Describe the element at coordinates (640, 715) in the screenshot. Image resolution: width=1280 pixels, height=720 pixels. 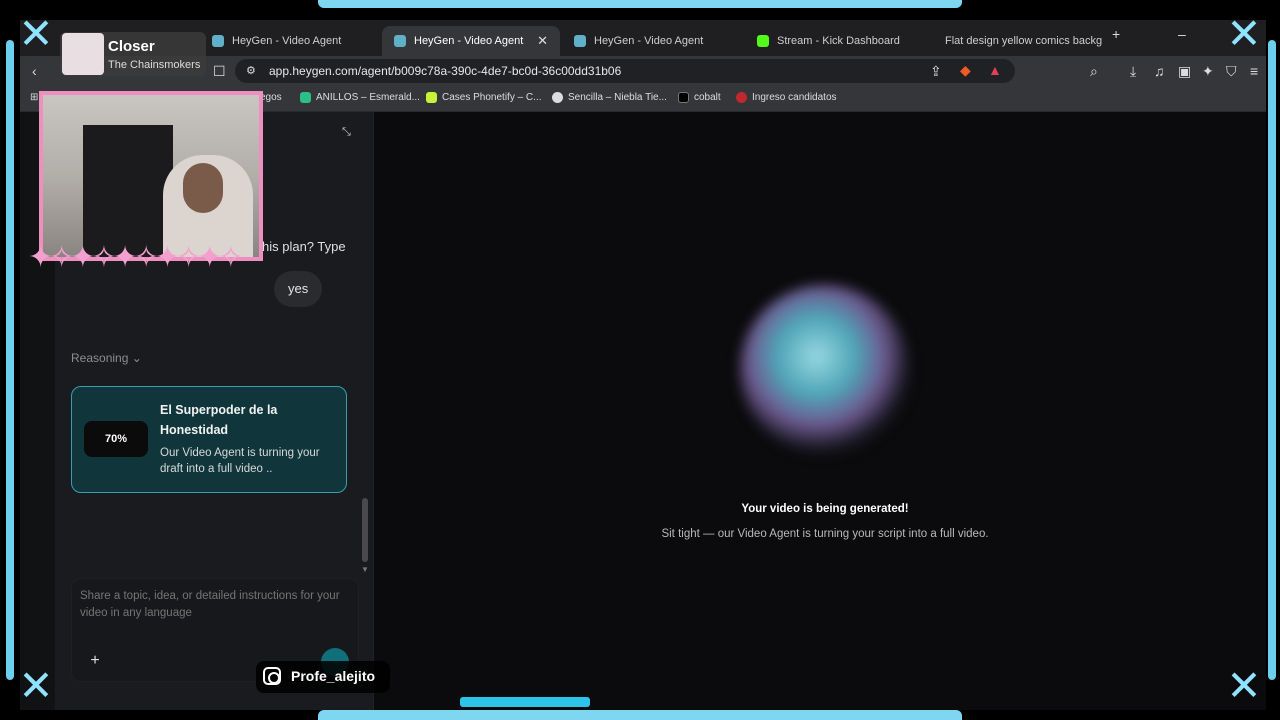
I see `overlay-frame-bottom` at that location.